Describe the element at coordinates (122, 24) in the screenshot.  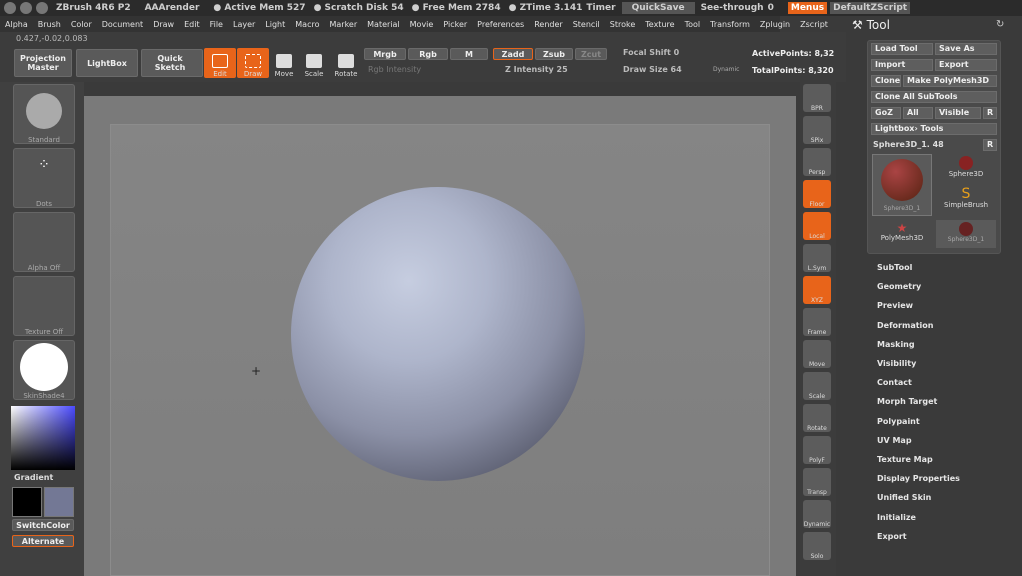
I see `menu-document: Document` at that location.